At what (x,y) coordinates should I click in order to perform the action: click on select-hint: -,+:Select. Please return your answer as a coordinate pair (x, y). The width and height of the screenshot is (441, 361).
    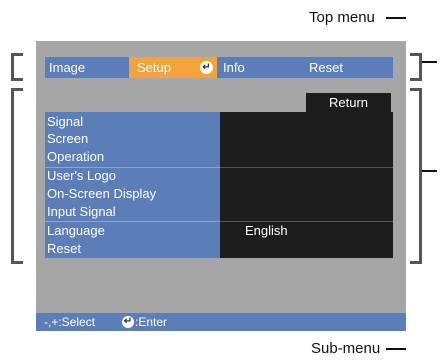
    Looking at the image, I should click on (70, 322).